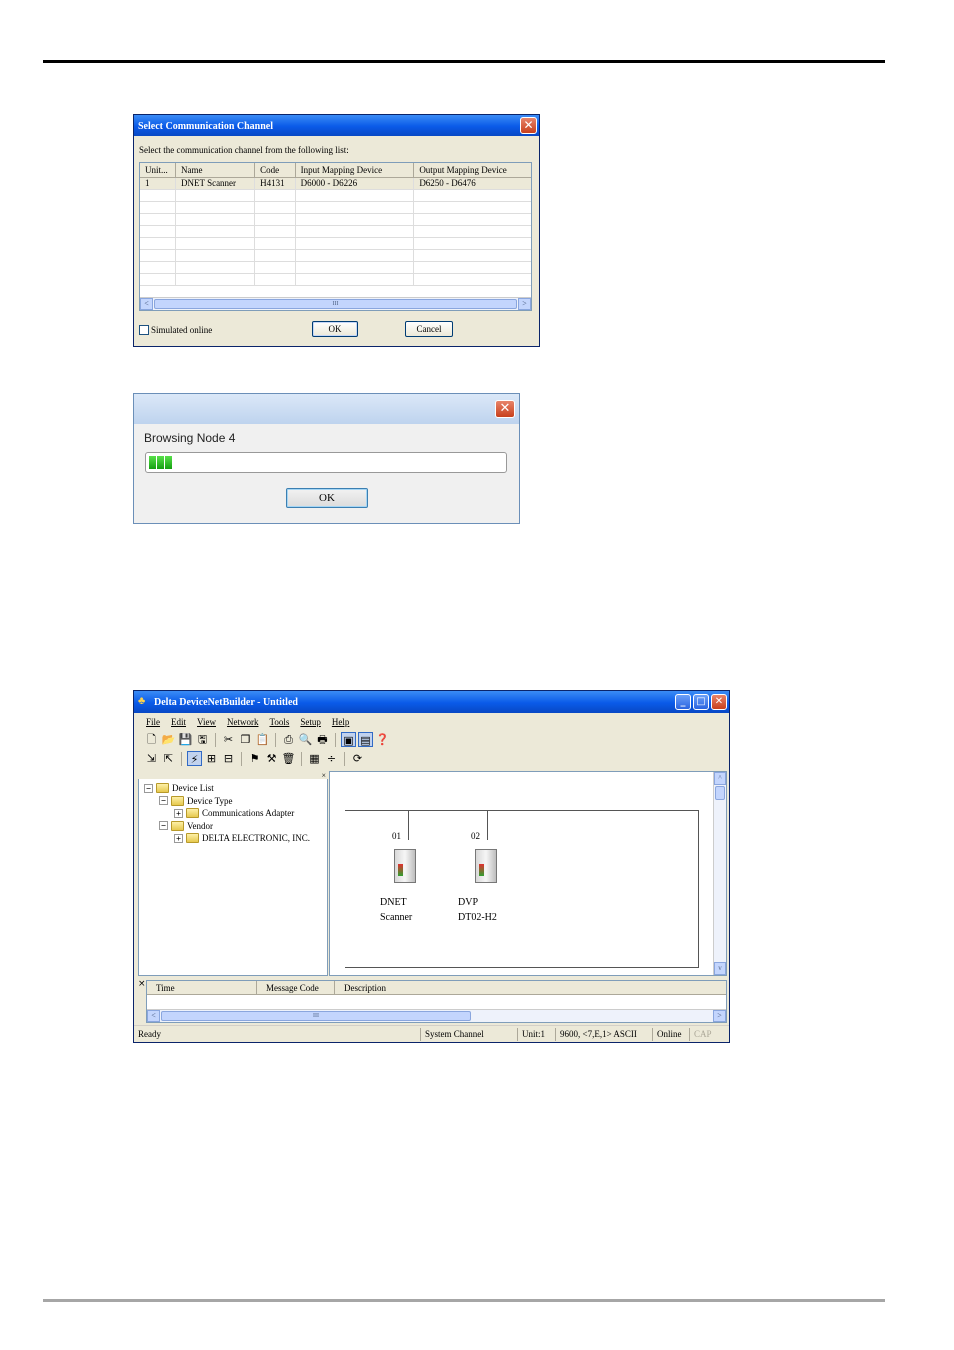 Image resolution: width=954 pixels, height=1350 pixels. What do you see at coordinates (355, 170) in the screenshot?
I see `column-header: Input Mapping Device` at bounding box center [355, 170].